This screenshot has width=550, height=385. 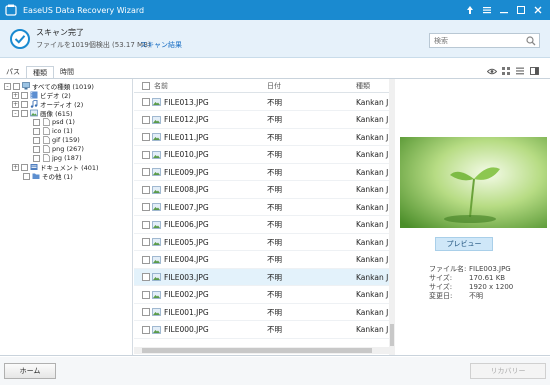 I want to click on file-name: FILE001.JPG, so click(x=186, y=312).